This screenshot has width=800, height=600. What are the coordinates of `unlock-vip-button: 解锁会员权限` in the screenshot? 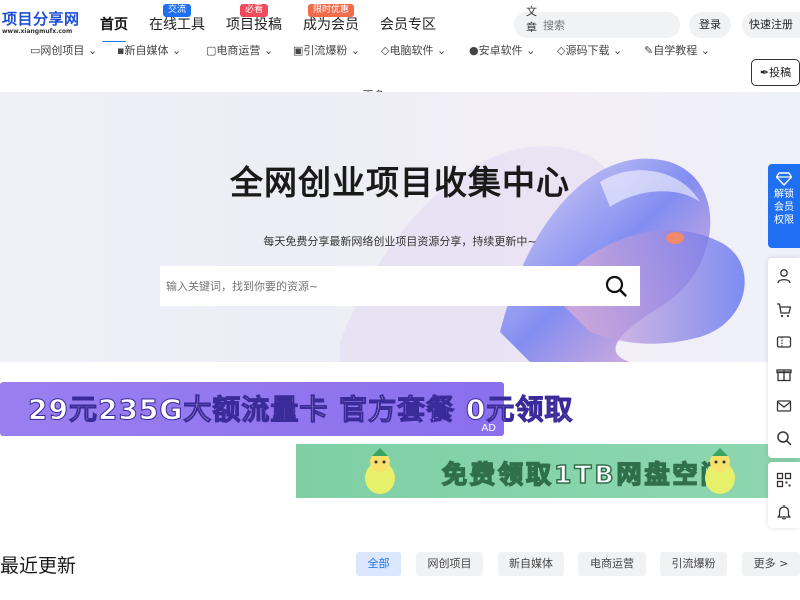 It's located at (784, 206).